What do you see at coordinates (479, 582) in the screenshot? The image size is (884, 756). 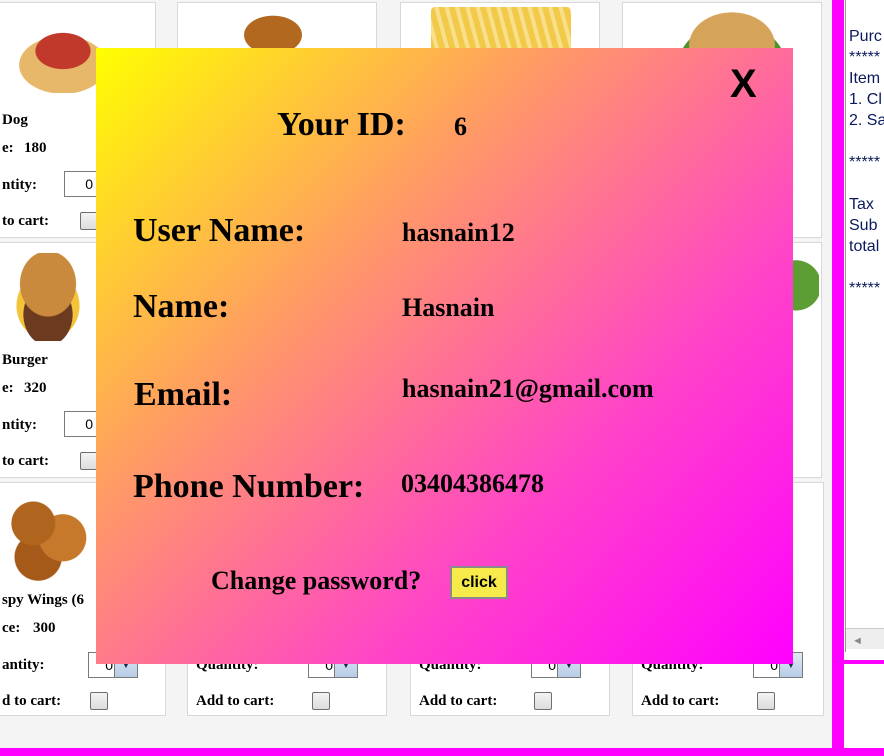 I see `change-password-button: click` at bounding box center [479, 582].